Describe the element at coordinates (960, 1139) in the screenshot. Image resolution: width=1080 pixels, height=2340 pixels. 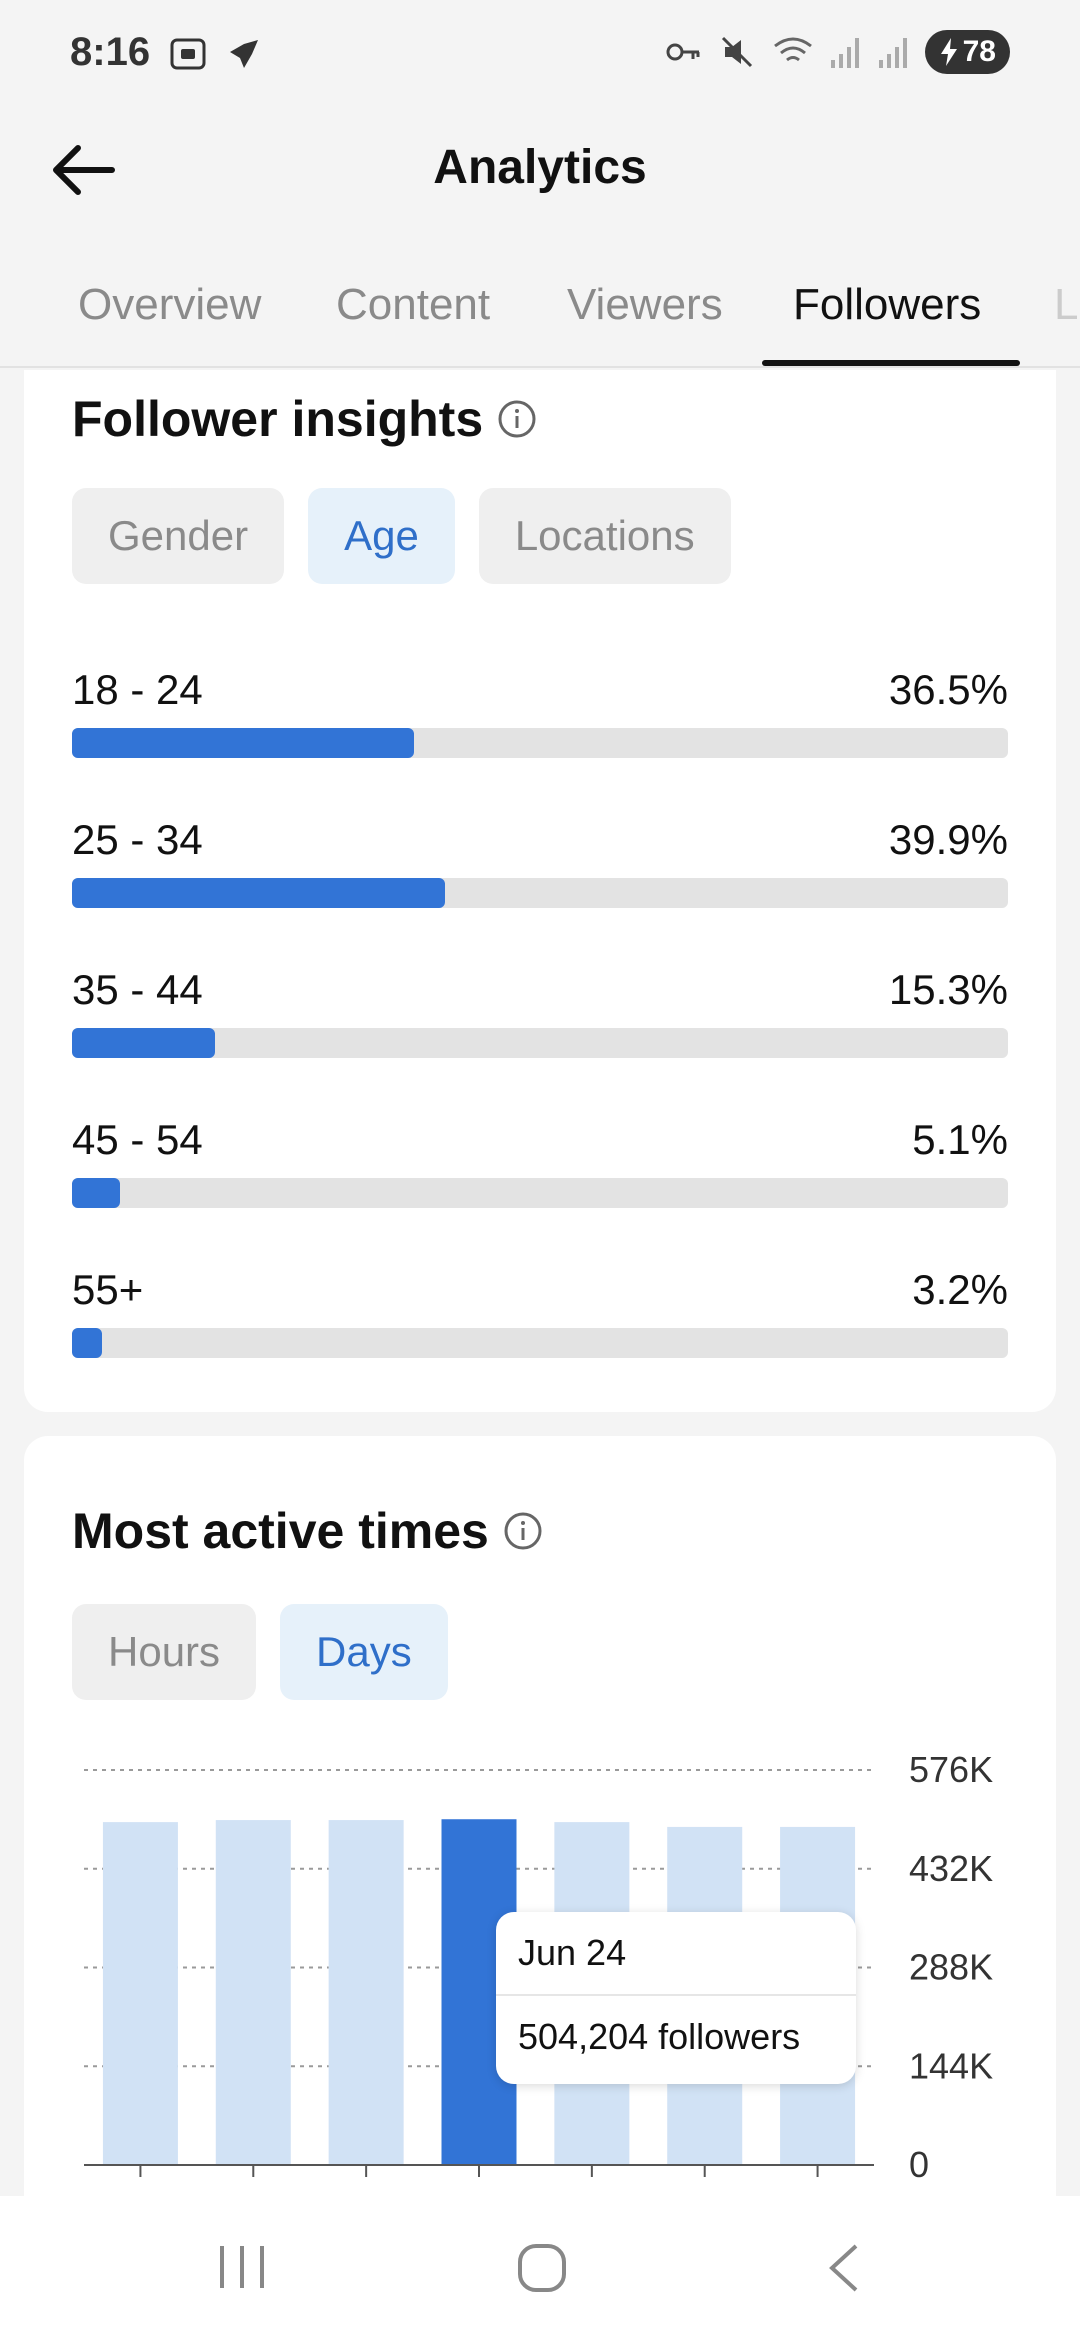
I see `age-group-value: 5.1%` at that location.